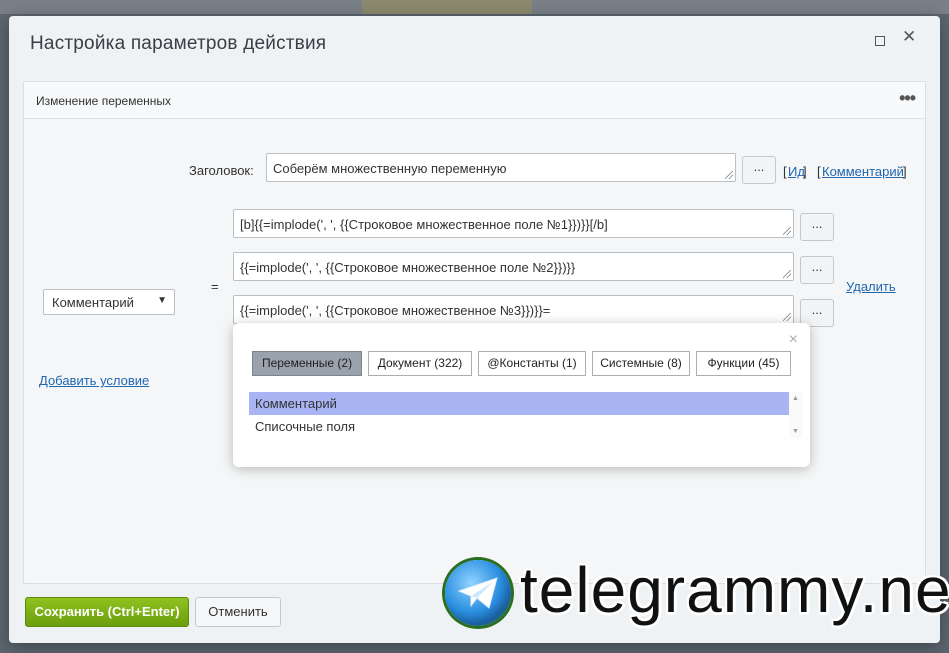 This screenshot has height=653, width=949. What do you see at coordinates (641, 363) in the screenshot?
I see `tab-system: Системные (8)` at bounding box center [641, 363].